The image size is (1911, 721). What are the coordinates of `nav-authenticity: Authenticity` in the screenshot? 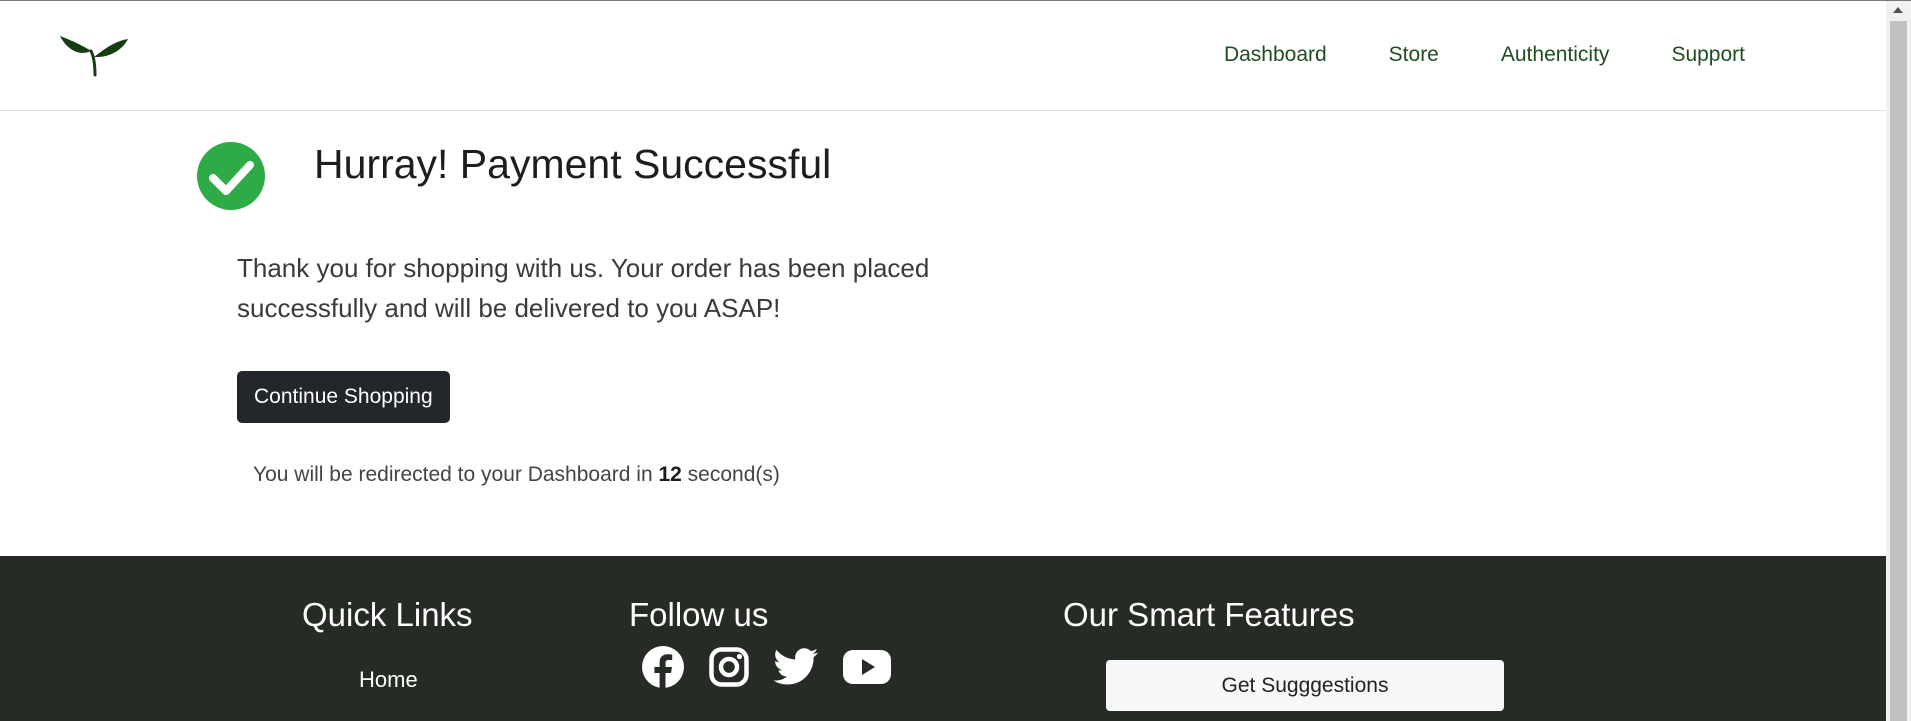 It's located at (1555, 55).